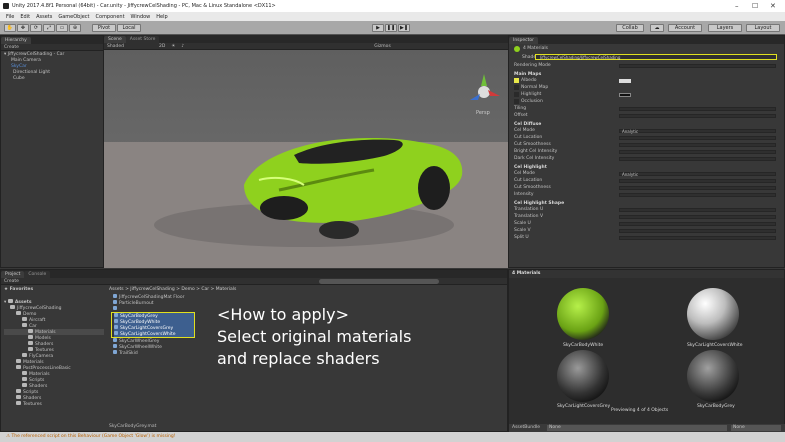  I want to click on close-icon: ✕, so click(773, 6).